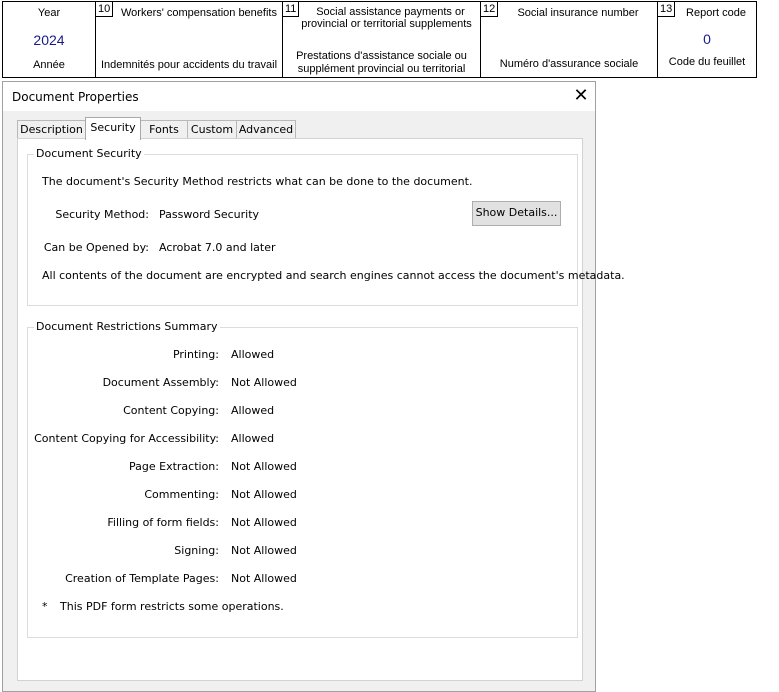 The width and height of the screenshot is (779, 692). Describe the element at coordinates (75, 97) in the screenshot. I see `dialog-title: Document Properties` at that location.